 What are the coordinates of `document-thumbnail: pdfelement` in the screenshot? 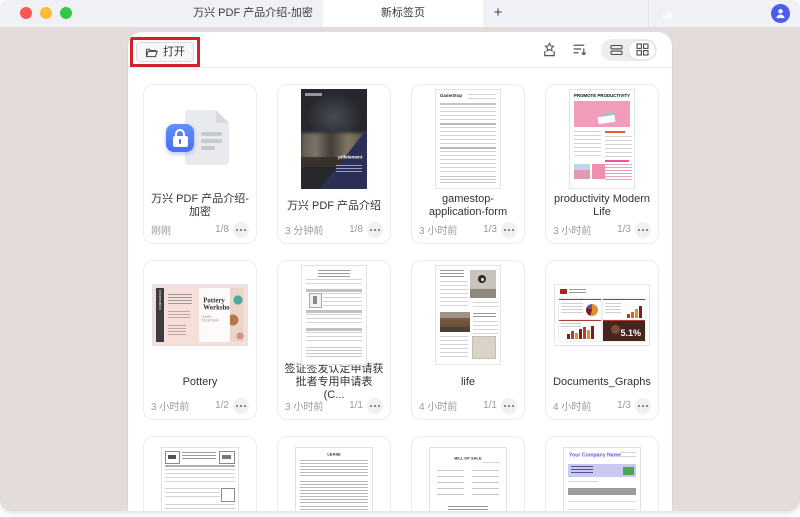 It's located at (334, 138).